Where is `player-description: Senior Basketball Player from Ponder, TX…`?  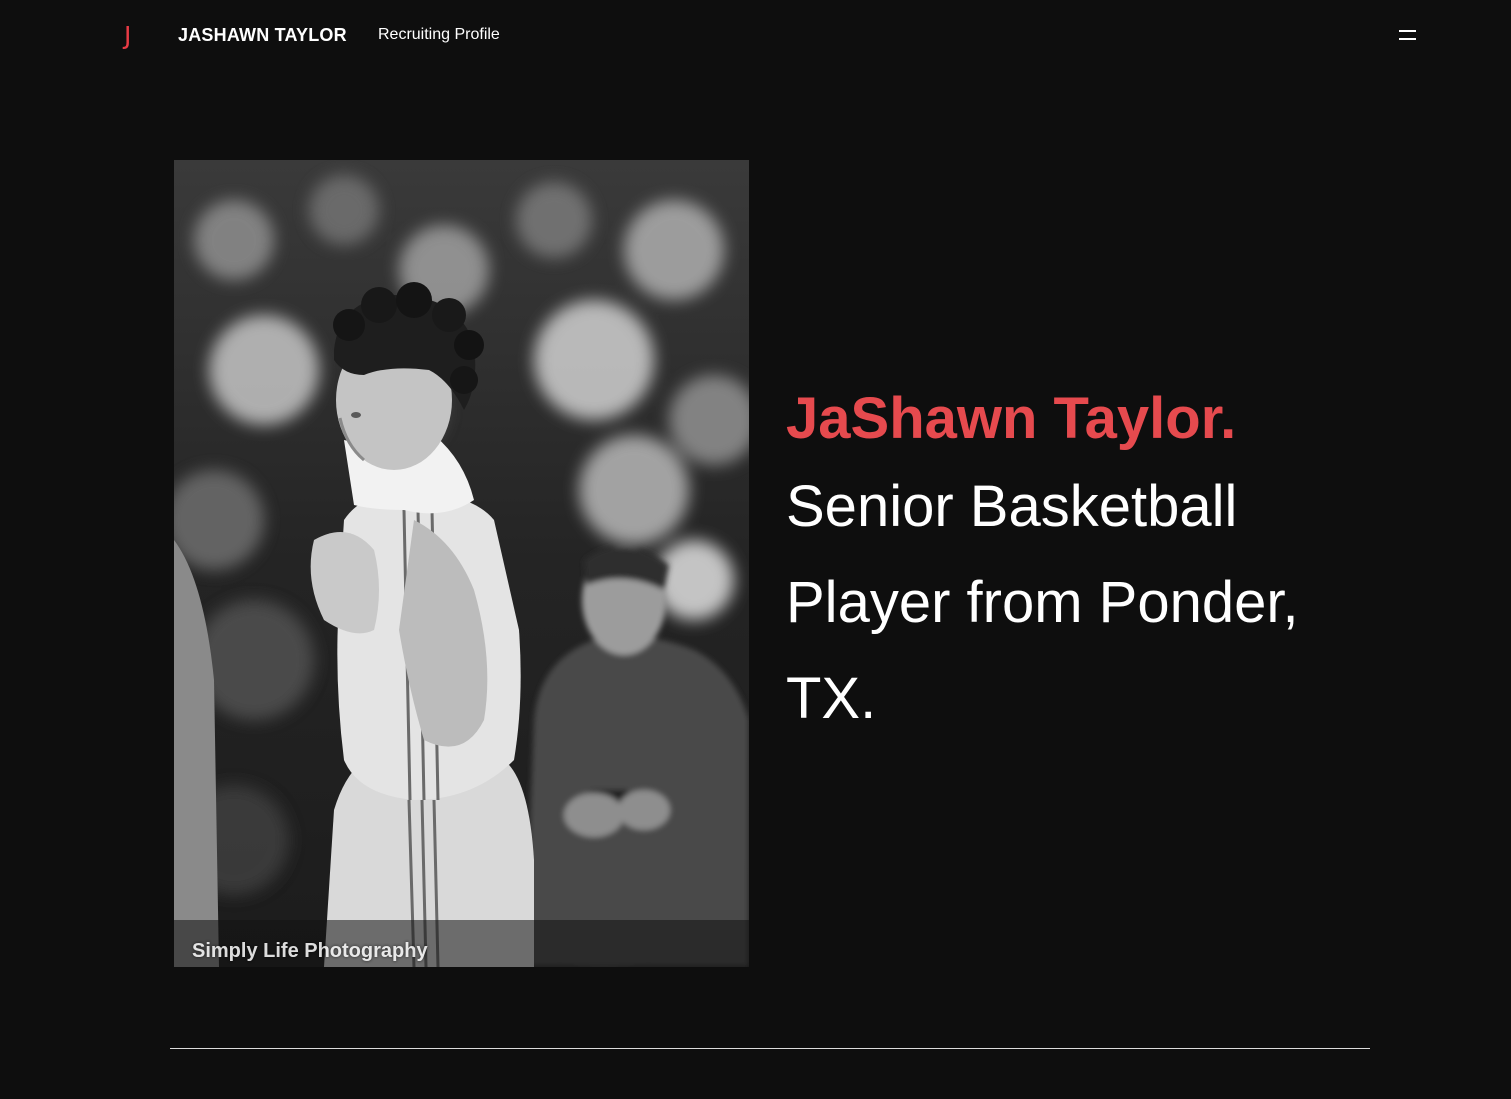
player-description: Senior Basketball Player from Ponder, TX… is located at coordinates (1042, 602).